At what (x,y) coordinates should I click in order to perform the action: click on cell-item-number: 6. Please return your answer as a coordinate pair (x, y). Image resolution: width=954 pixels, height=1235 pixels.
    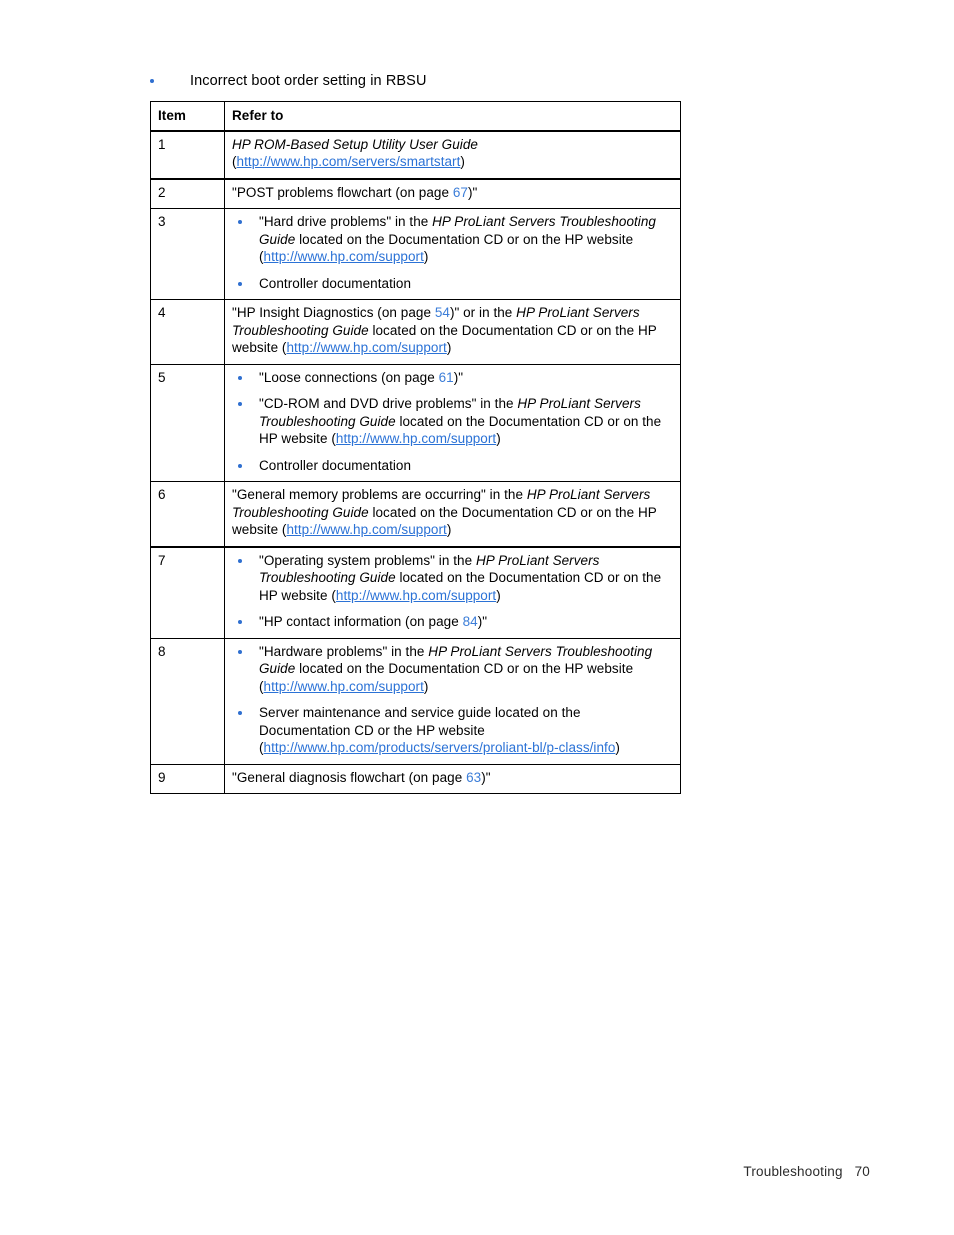
    Looking at the image, I should click on (187, 514).